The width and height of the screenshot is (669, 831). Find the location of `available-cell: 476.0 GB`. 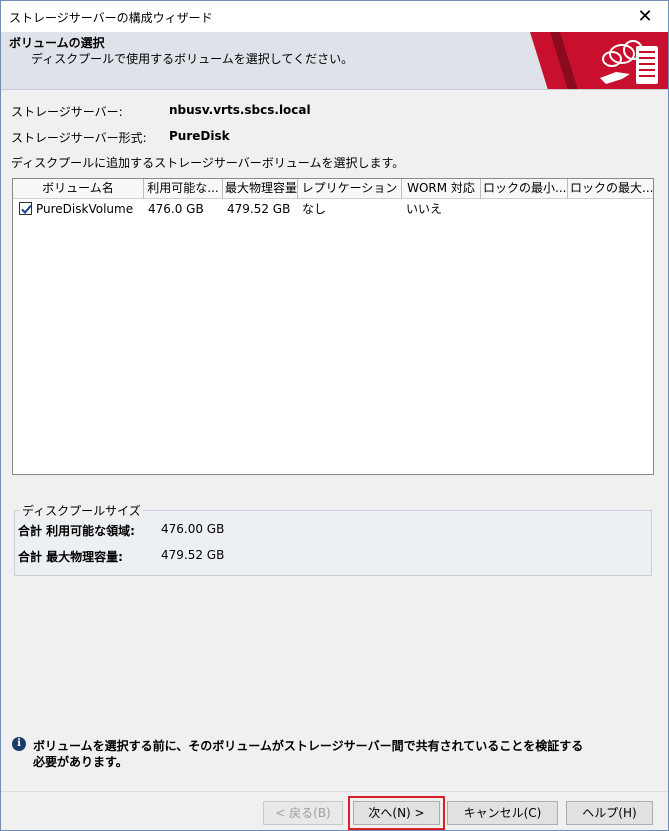

available-cell: 476.0 GB is located at coordinates (176, 209).